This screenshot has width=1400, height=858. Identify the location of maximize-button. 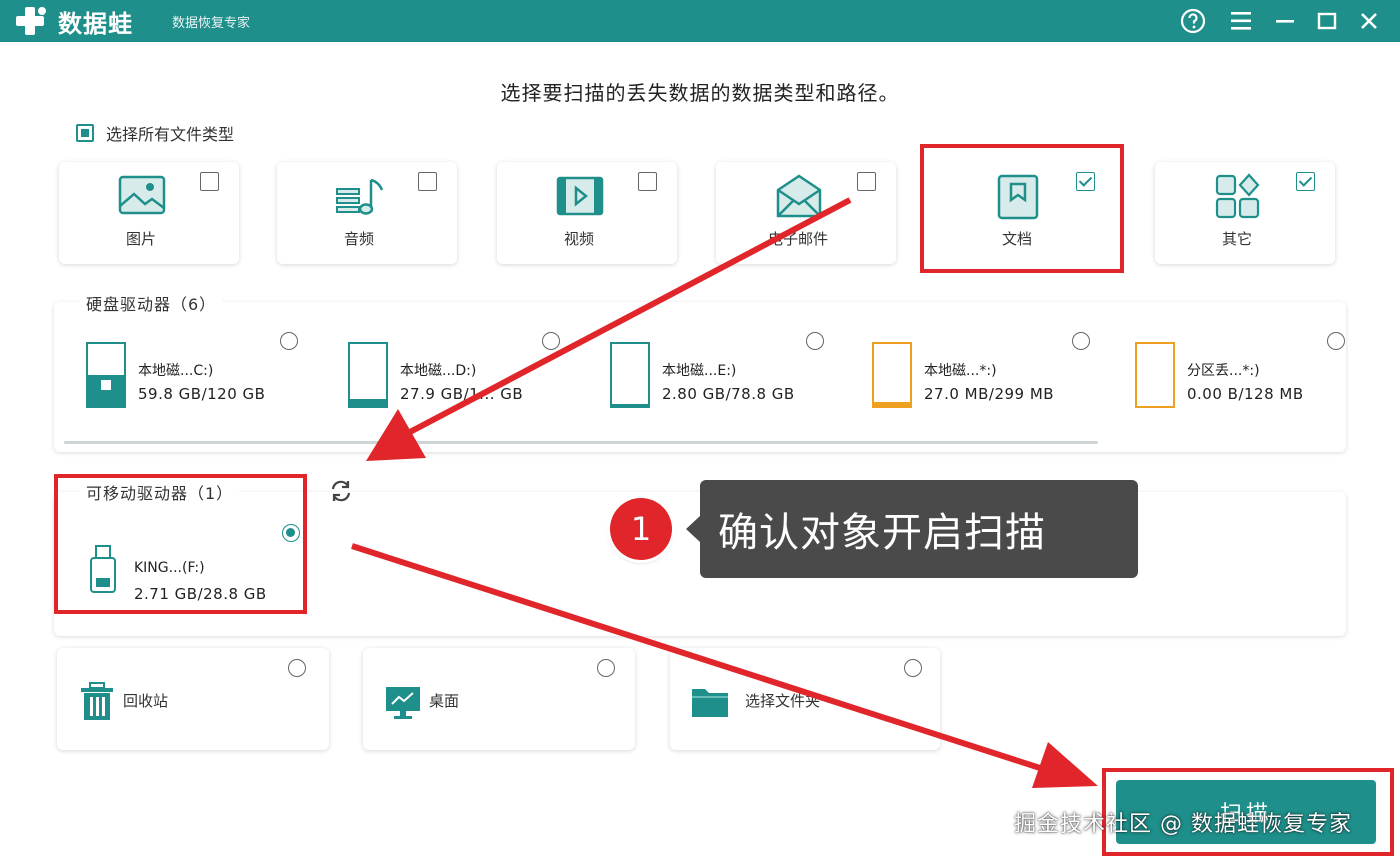
(1327, 21).